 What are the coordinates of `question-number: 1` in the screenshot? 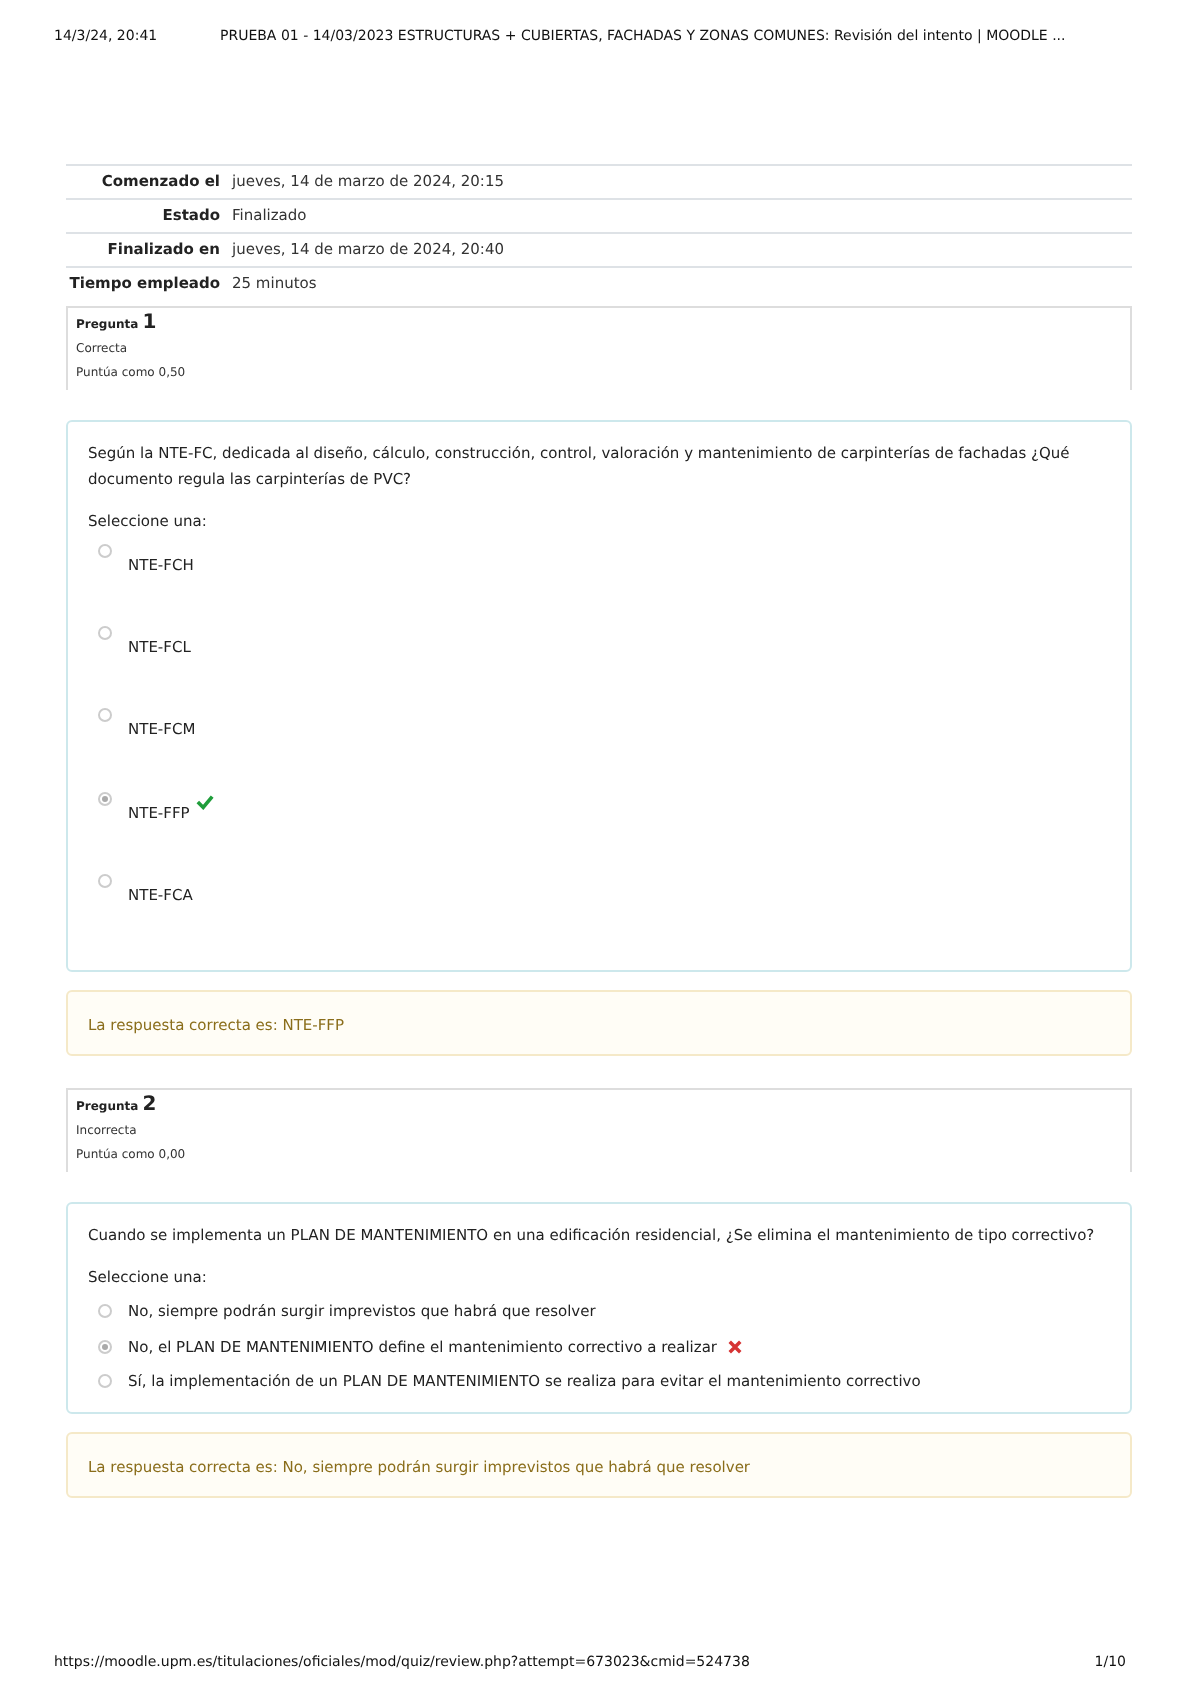 It's located at (149, 322).